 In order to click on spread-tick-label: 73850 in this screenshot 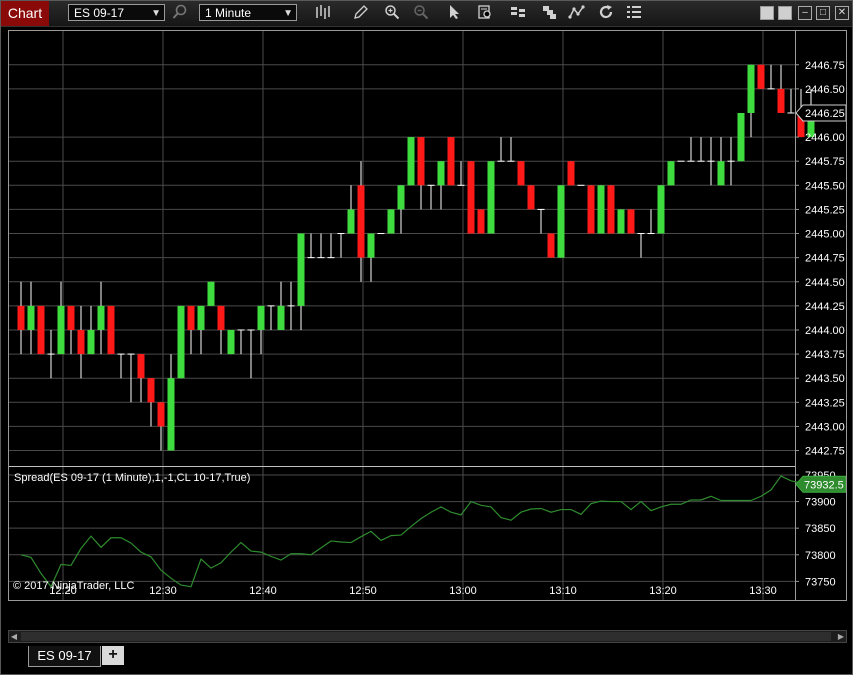, I will do `click(820, 529)`.